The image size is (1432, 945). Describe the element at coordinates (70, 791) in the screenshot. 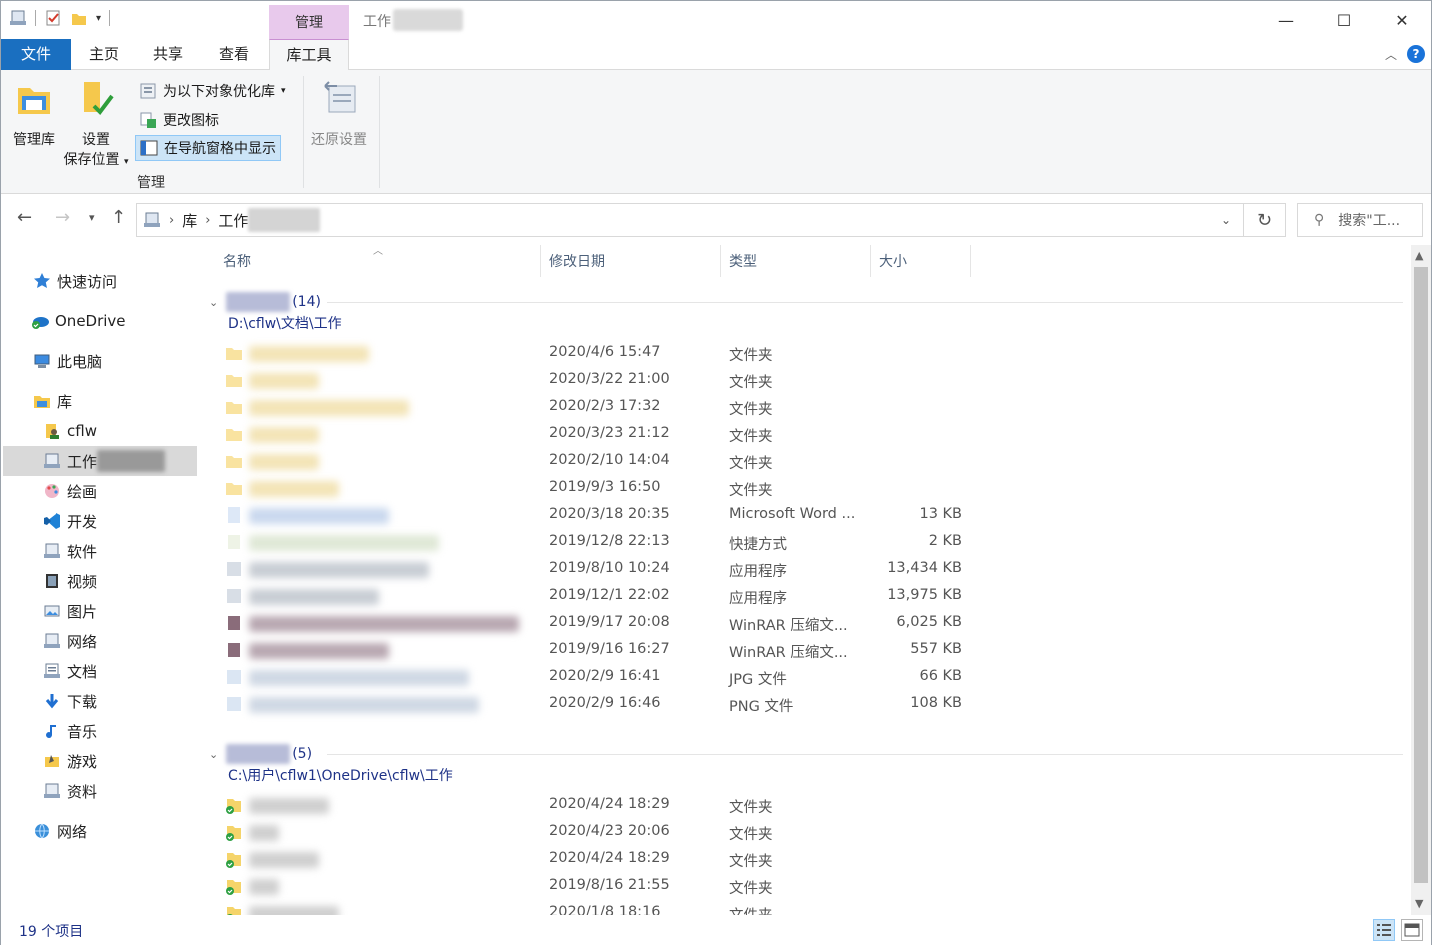

I see `nav-library-materials: 资料` at that location.